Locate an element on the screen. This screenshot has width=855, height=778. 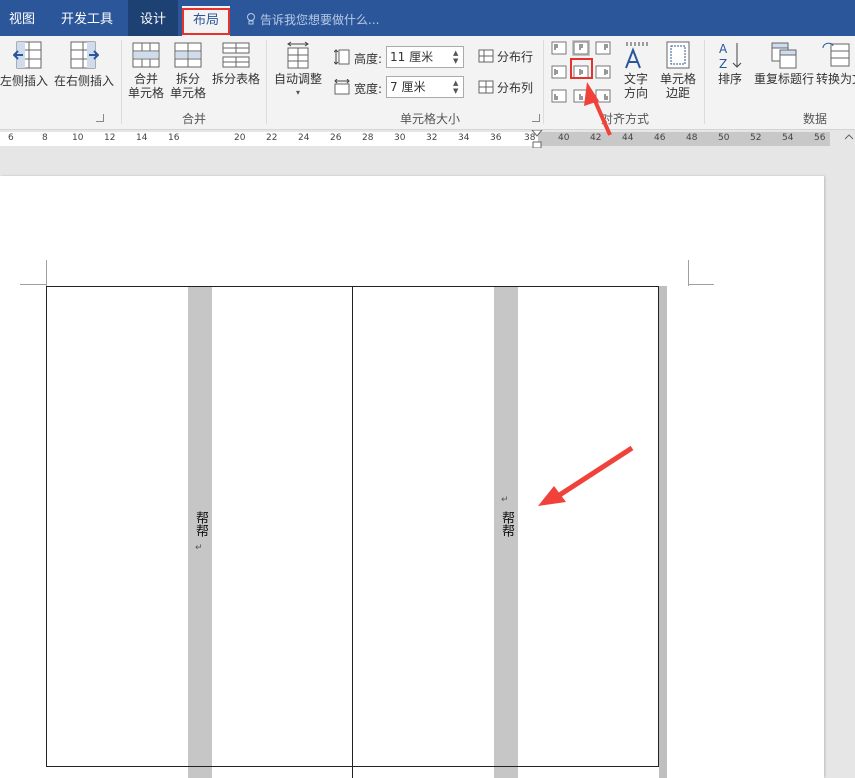
distribute-columns-button: 分布列 is located at coordinates (505, 87).